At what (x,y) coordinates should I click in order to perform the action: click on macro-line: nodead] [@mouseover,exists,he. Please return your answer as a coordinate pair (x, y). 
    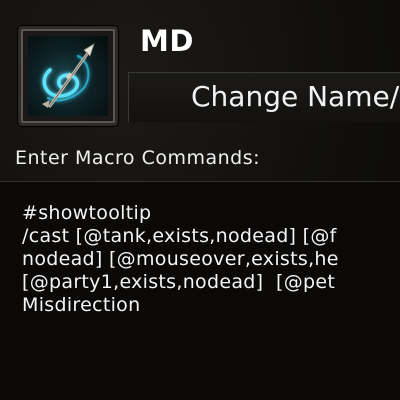
    Looking at the image, I should click on (180, 259).